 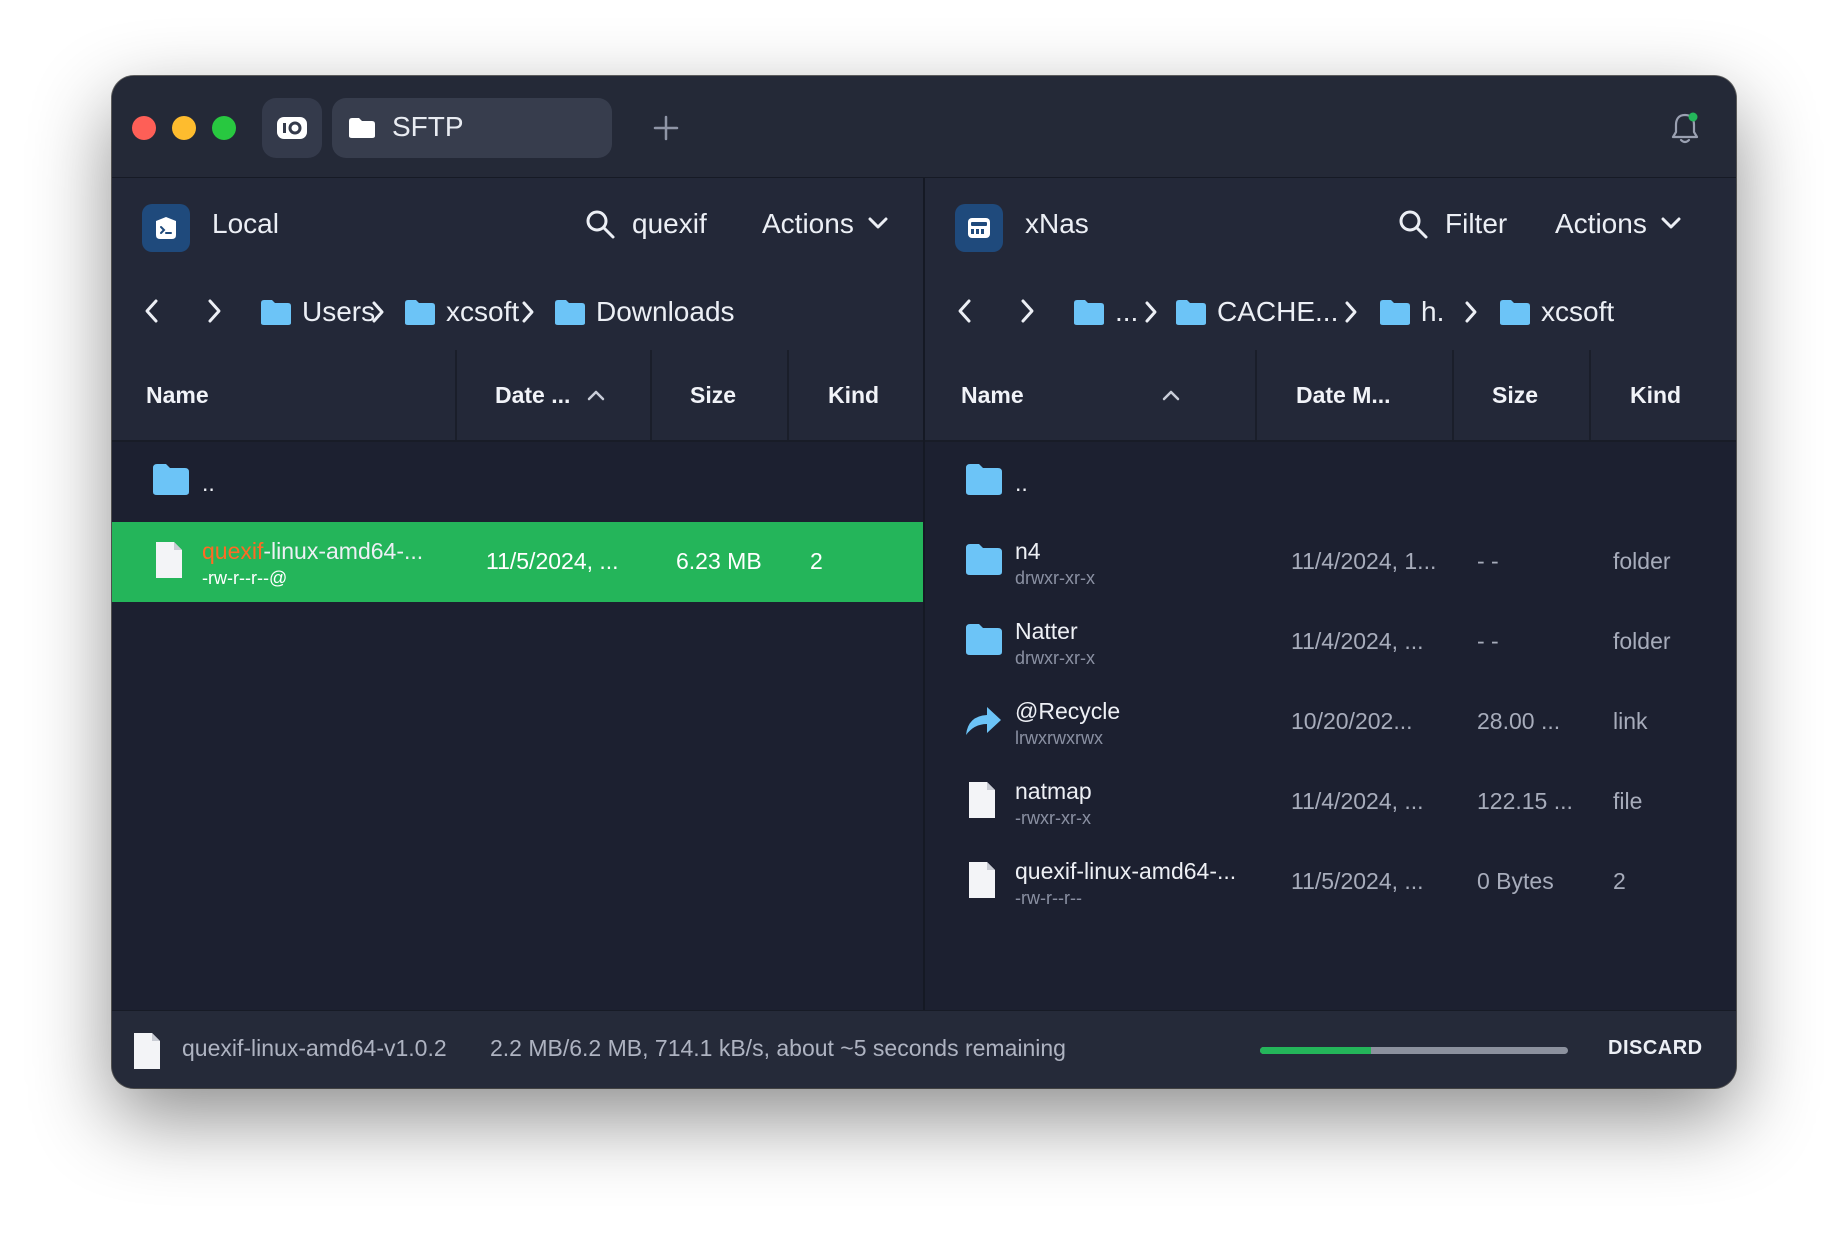 I want to click on local-table-header: Name Date ... Size Kind, so click(x=517, y=396).